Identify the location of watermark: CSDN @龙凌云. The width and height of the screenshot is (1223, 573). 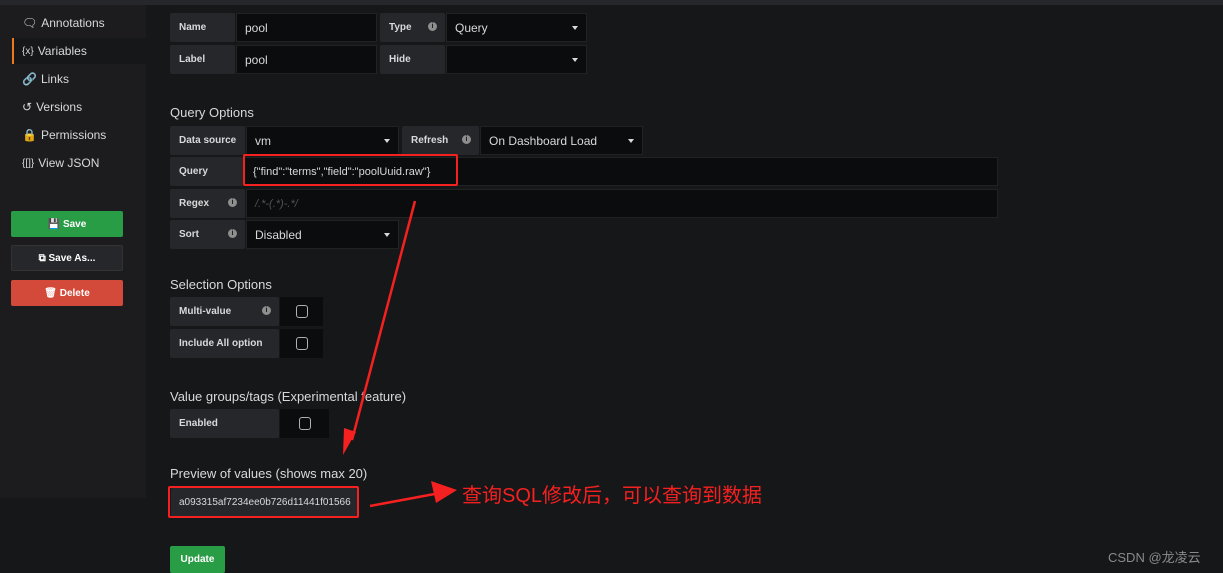
(1154, 557).